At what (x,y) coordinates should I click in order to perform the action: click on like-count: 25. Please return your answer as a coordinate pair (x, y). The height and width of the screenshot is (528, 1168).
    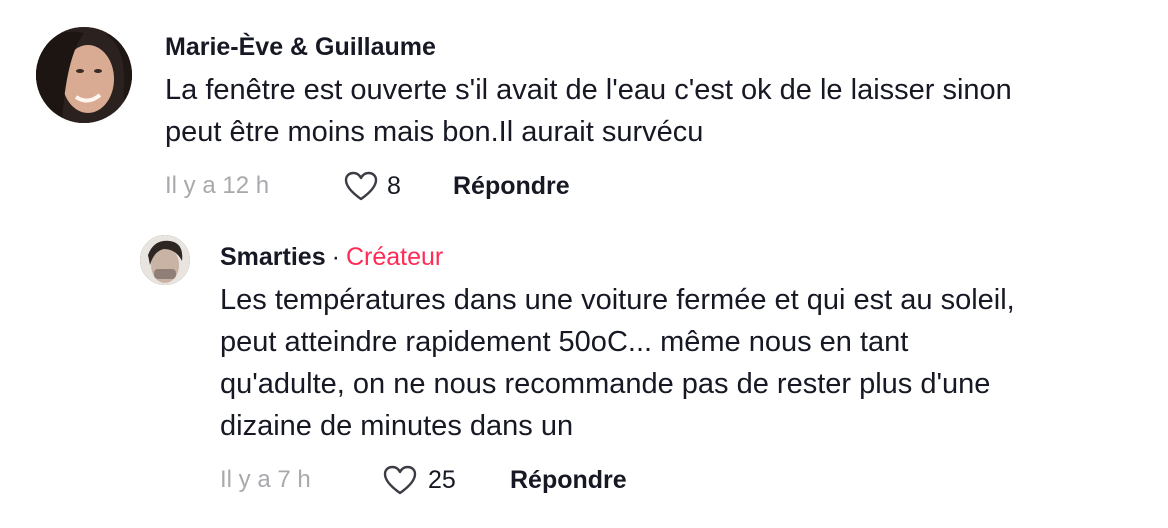
    Looking at the image, I should click on (442, 479).